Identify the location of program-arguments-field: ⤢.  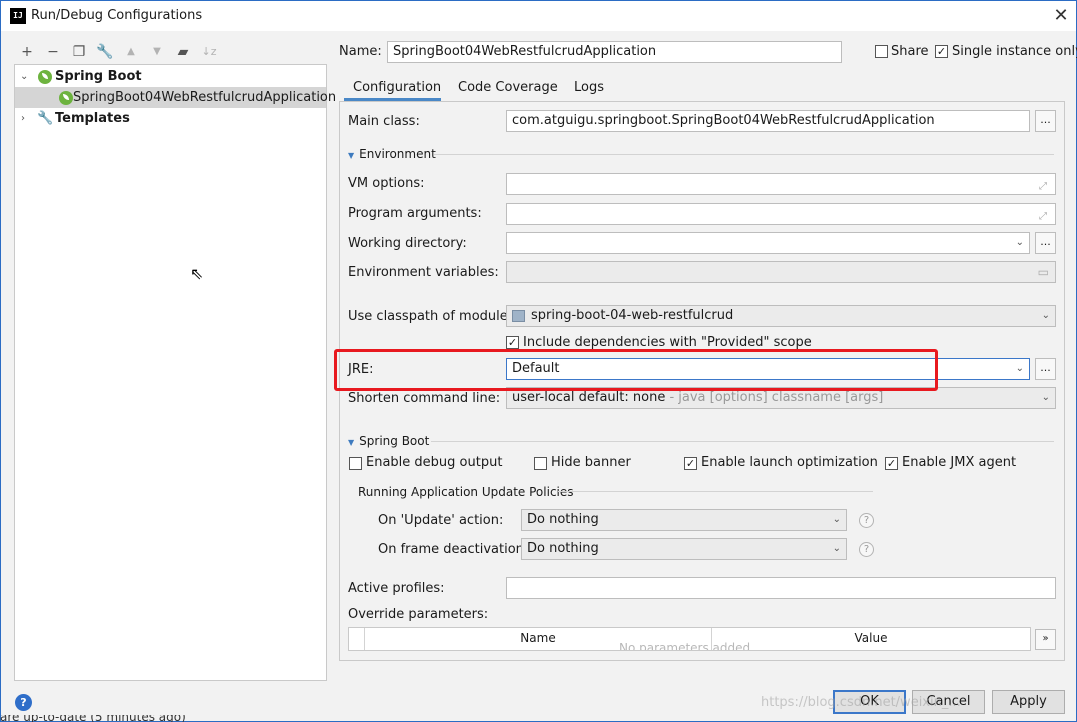
(781, 214).